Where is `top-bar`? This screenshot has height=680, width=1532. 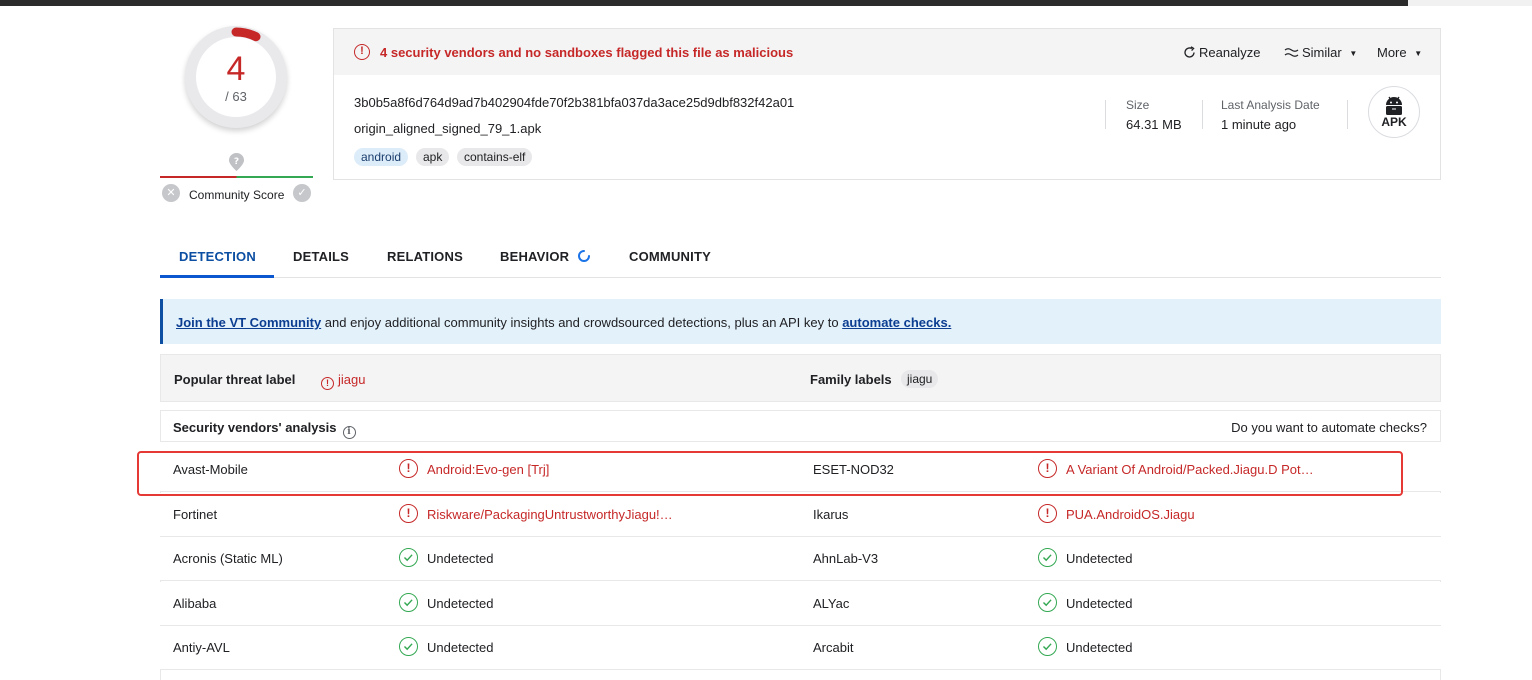
top-bar is located at coordinates (704, 3).